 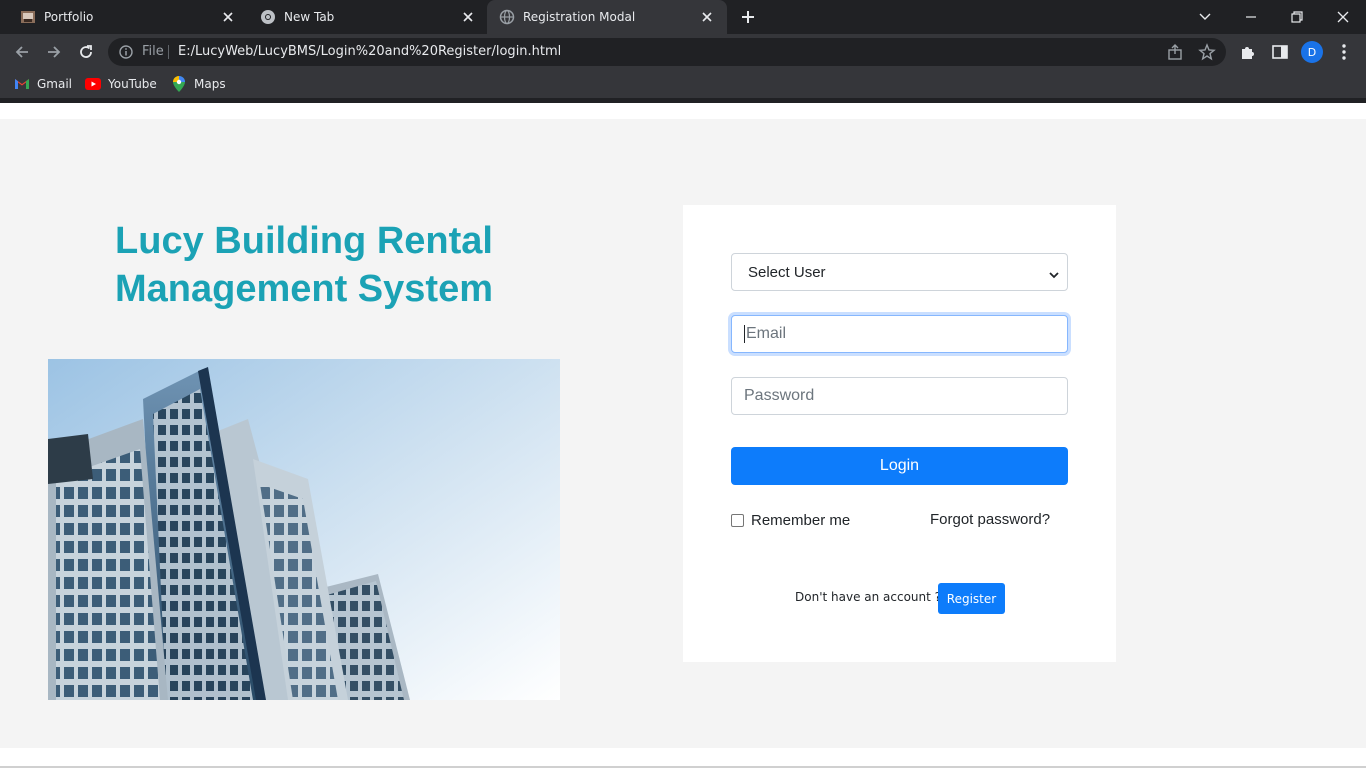 I want to click on profile-avatar: D, so click(x=1312, y=52).